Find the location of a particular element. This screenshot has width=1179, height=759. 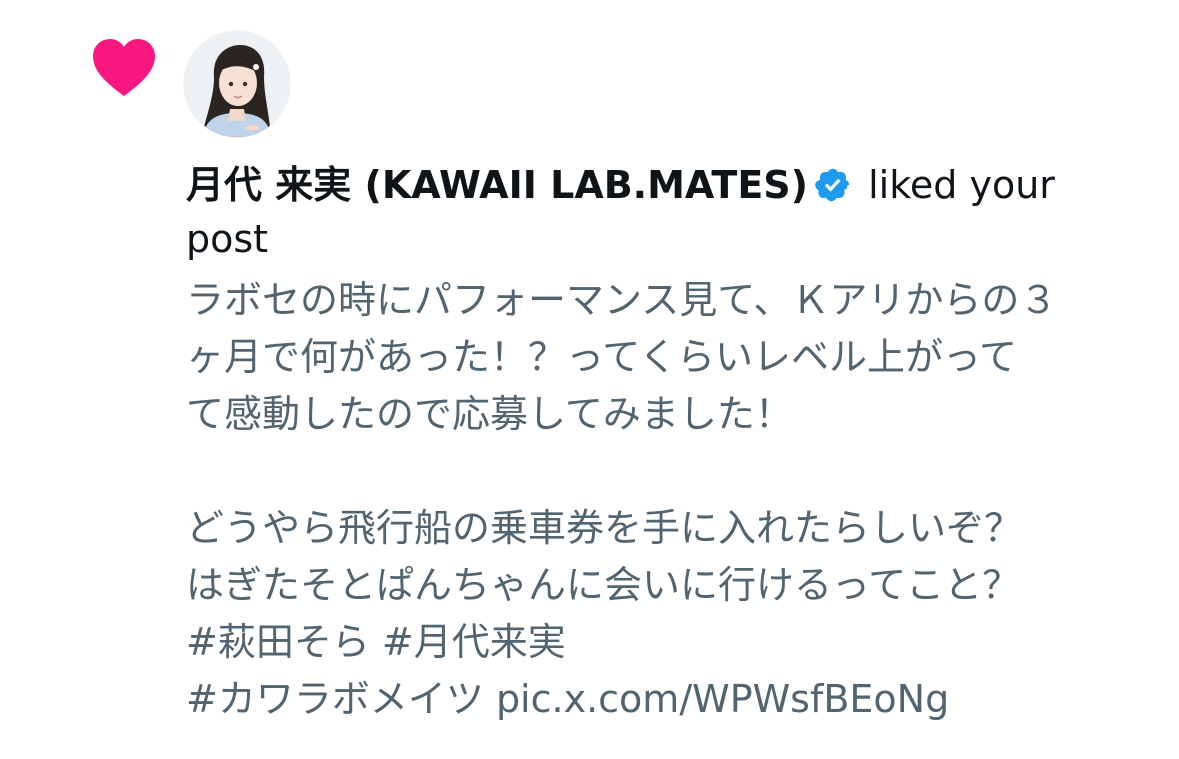

post-line-blank is located at coordinates (651, 471).